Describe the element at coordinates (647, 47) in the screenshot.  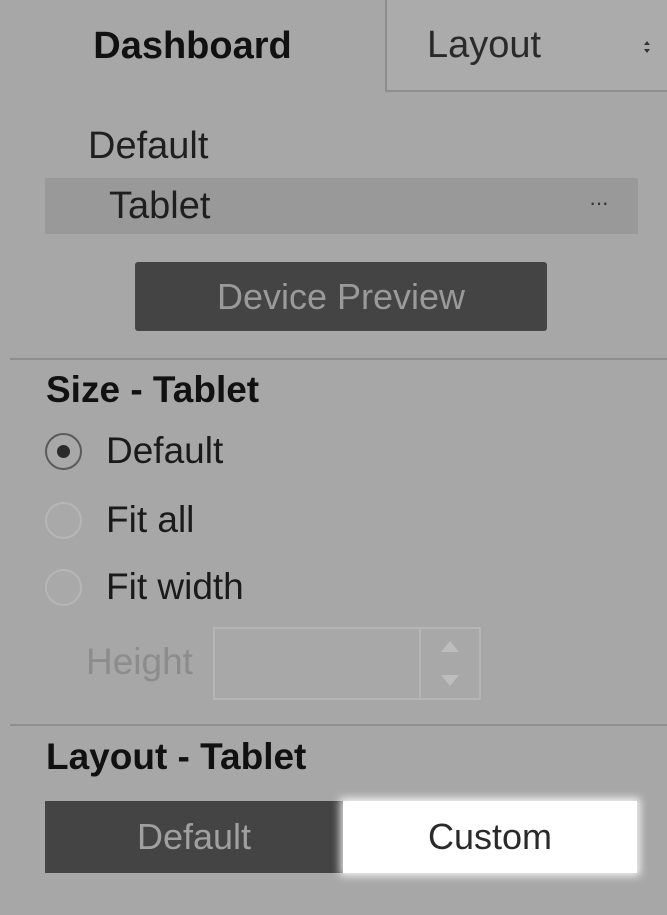
I see `sort-arrows-icon` at that location.